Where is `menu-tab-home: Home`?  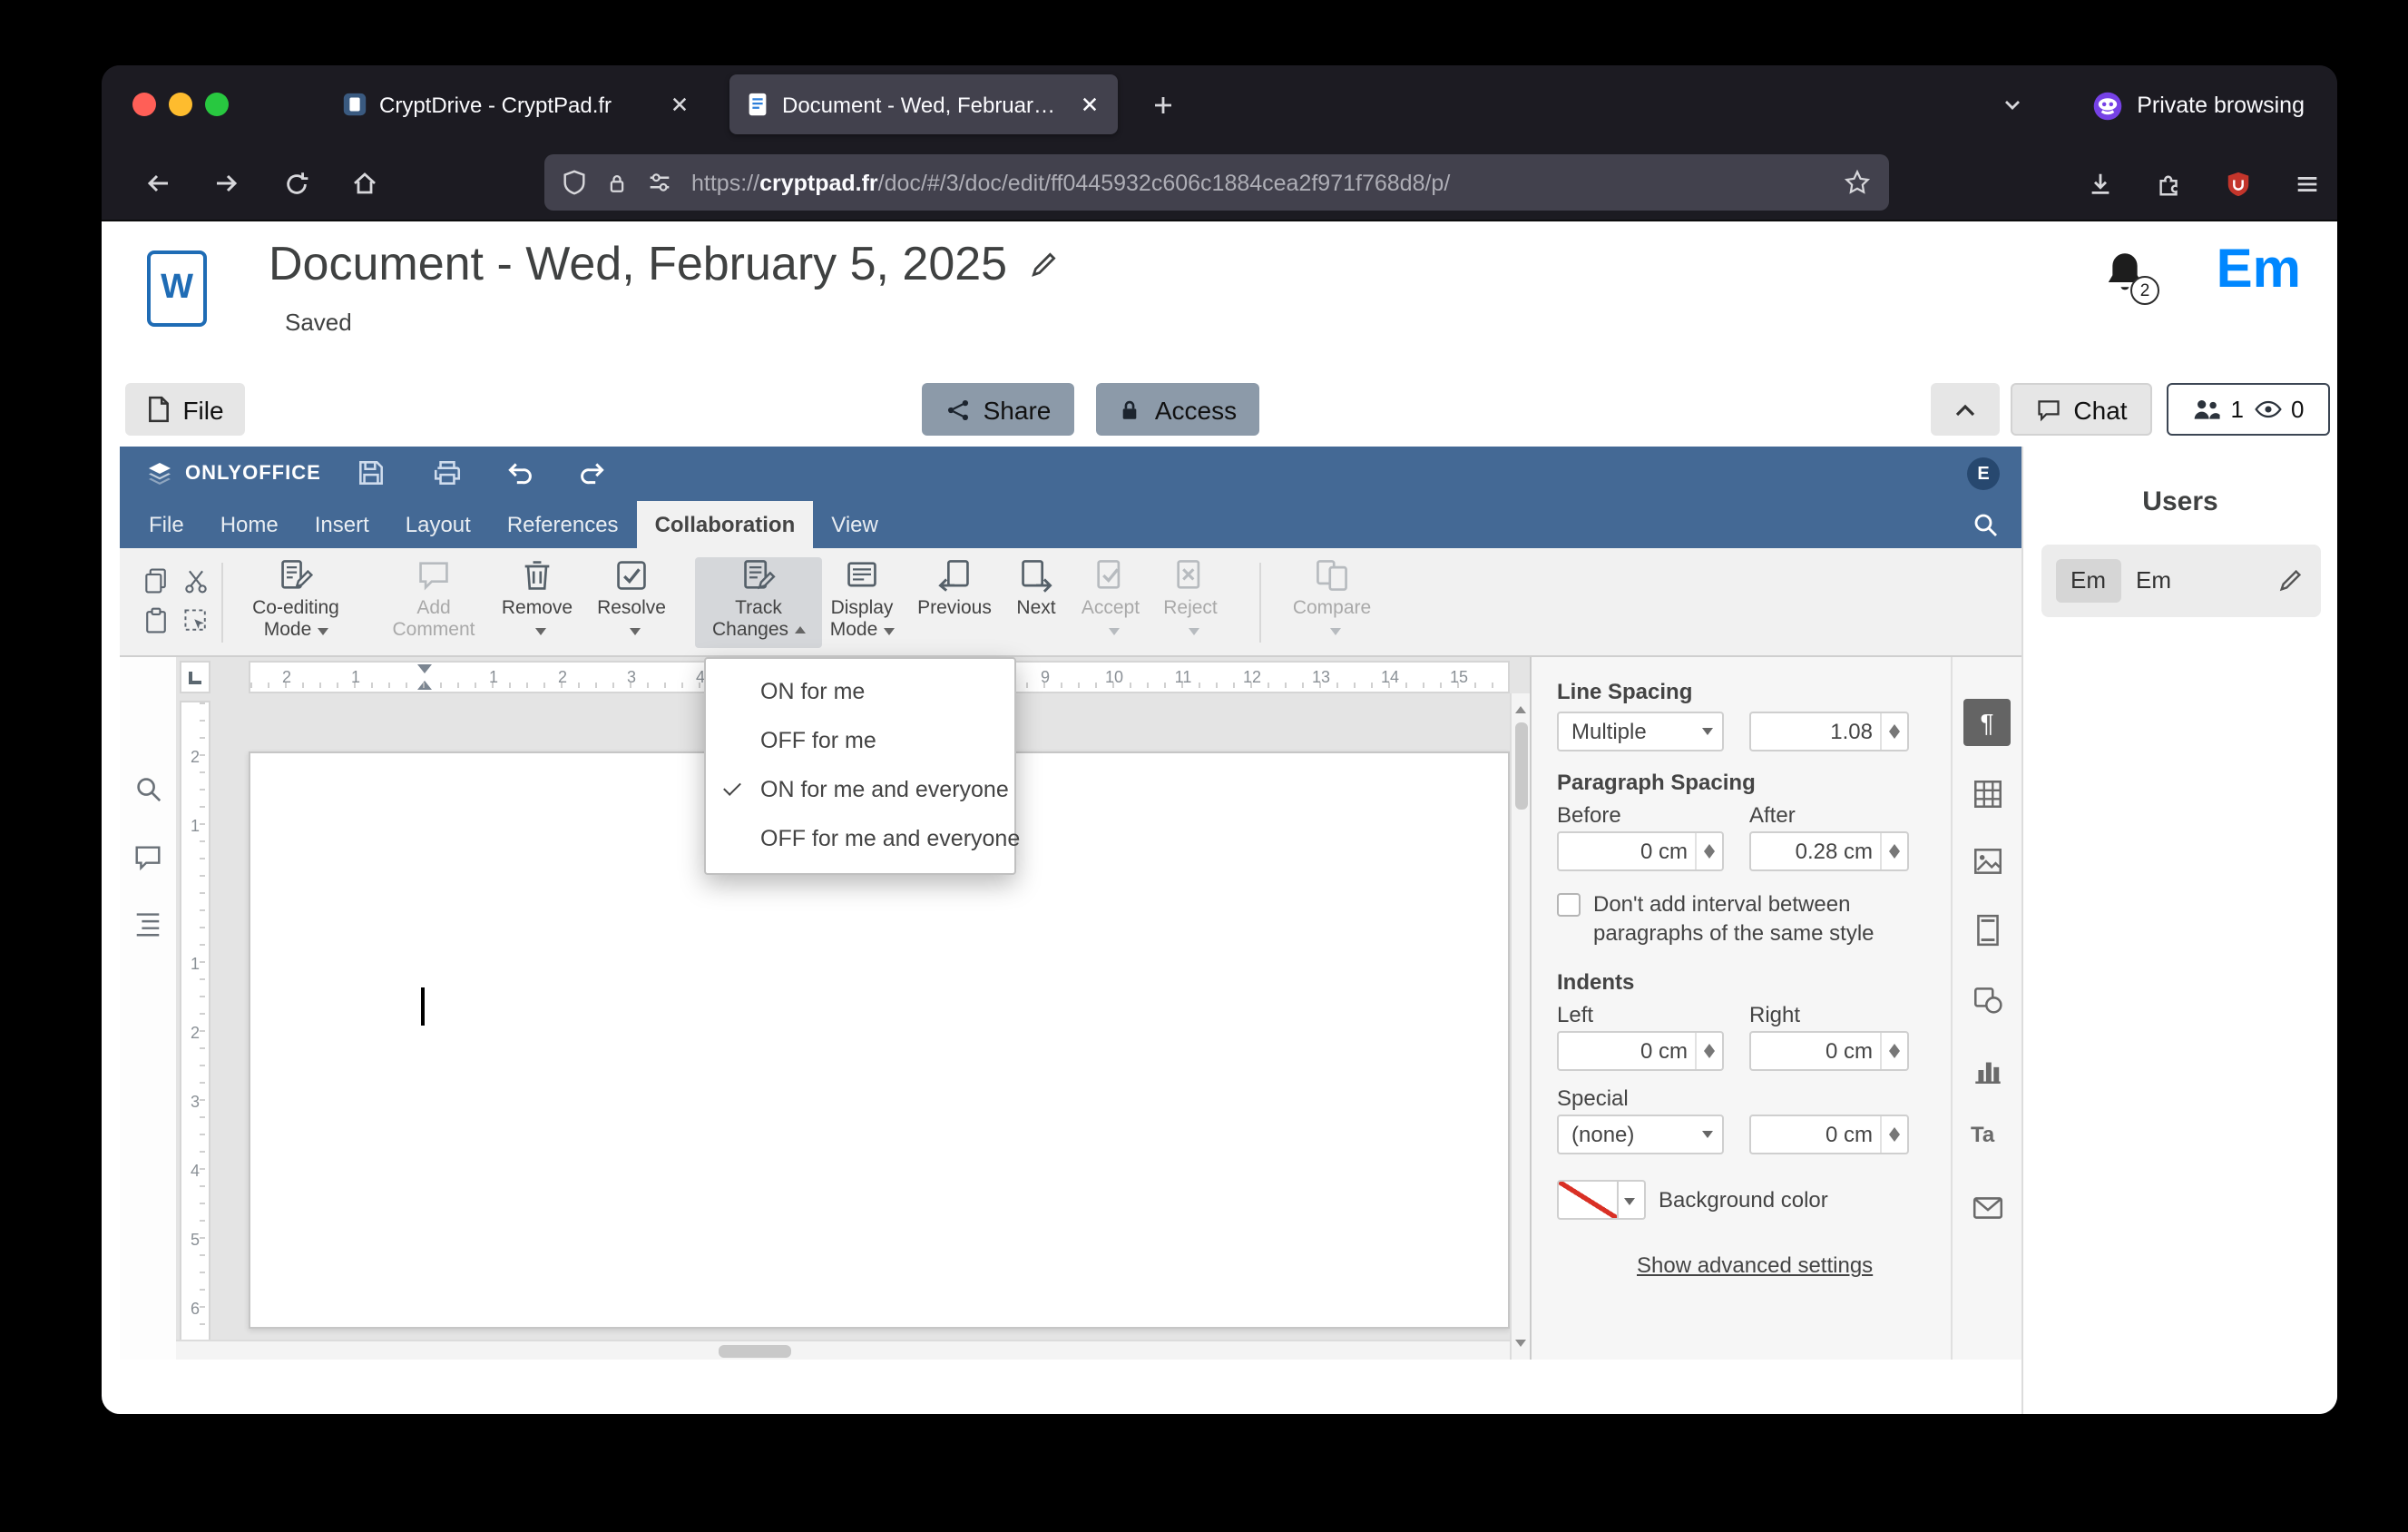
menu-tab-home: Home is located at coordinates (250, 524).